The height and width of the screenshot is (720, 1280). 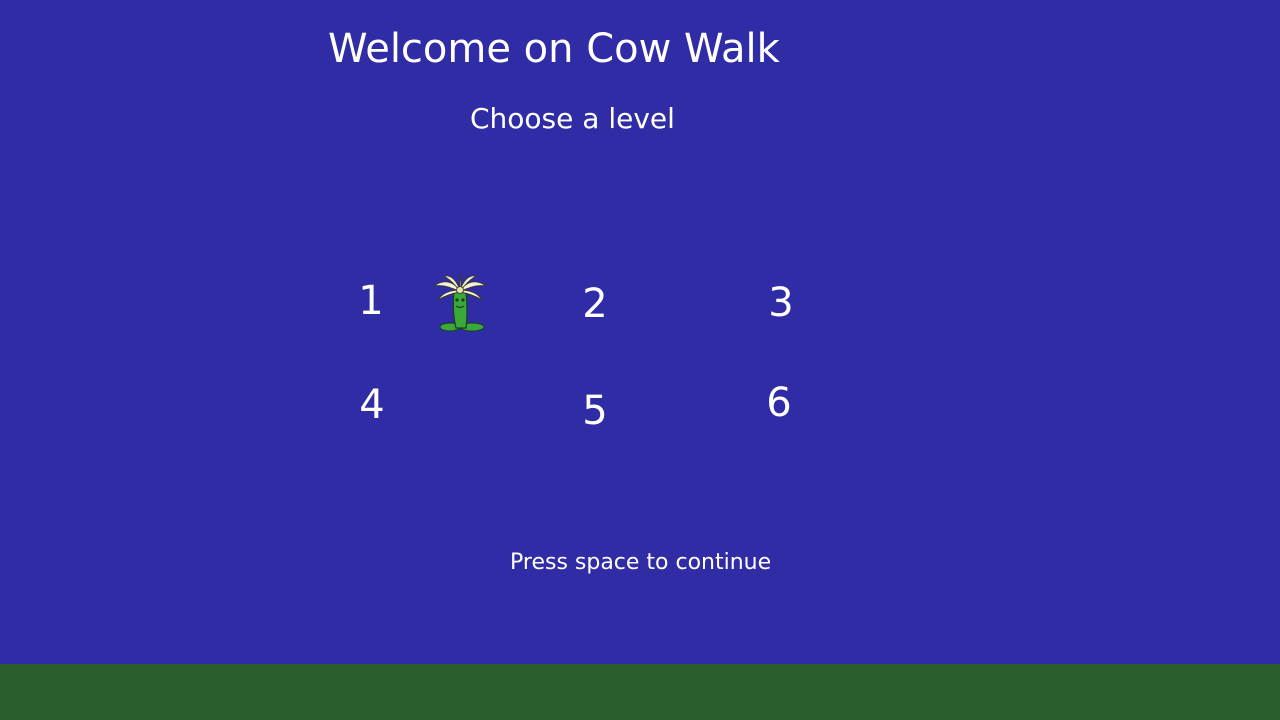 I want to click on level-option-1: 1, so click(x=371, y=301).